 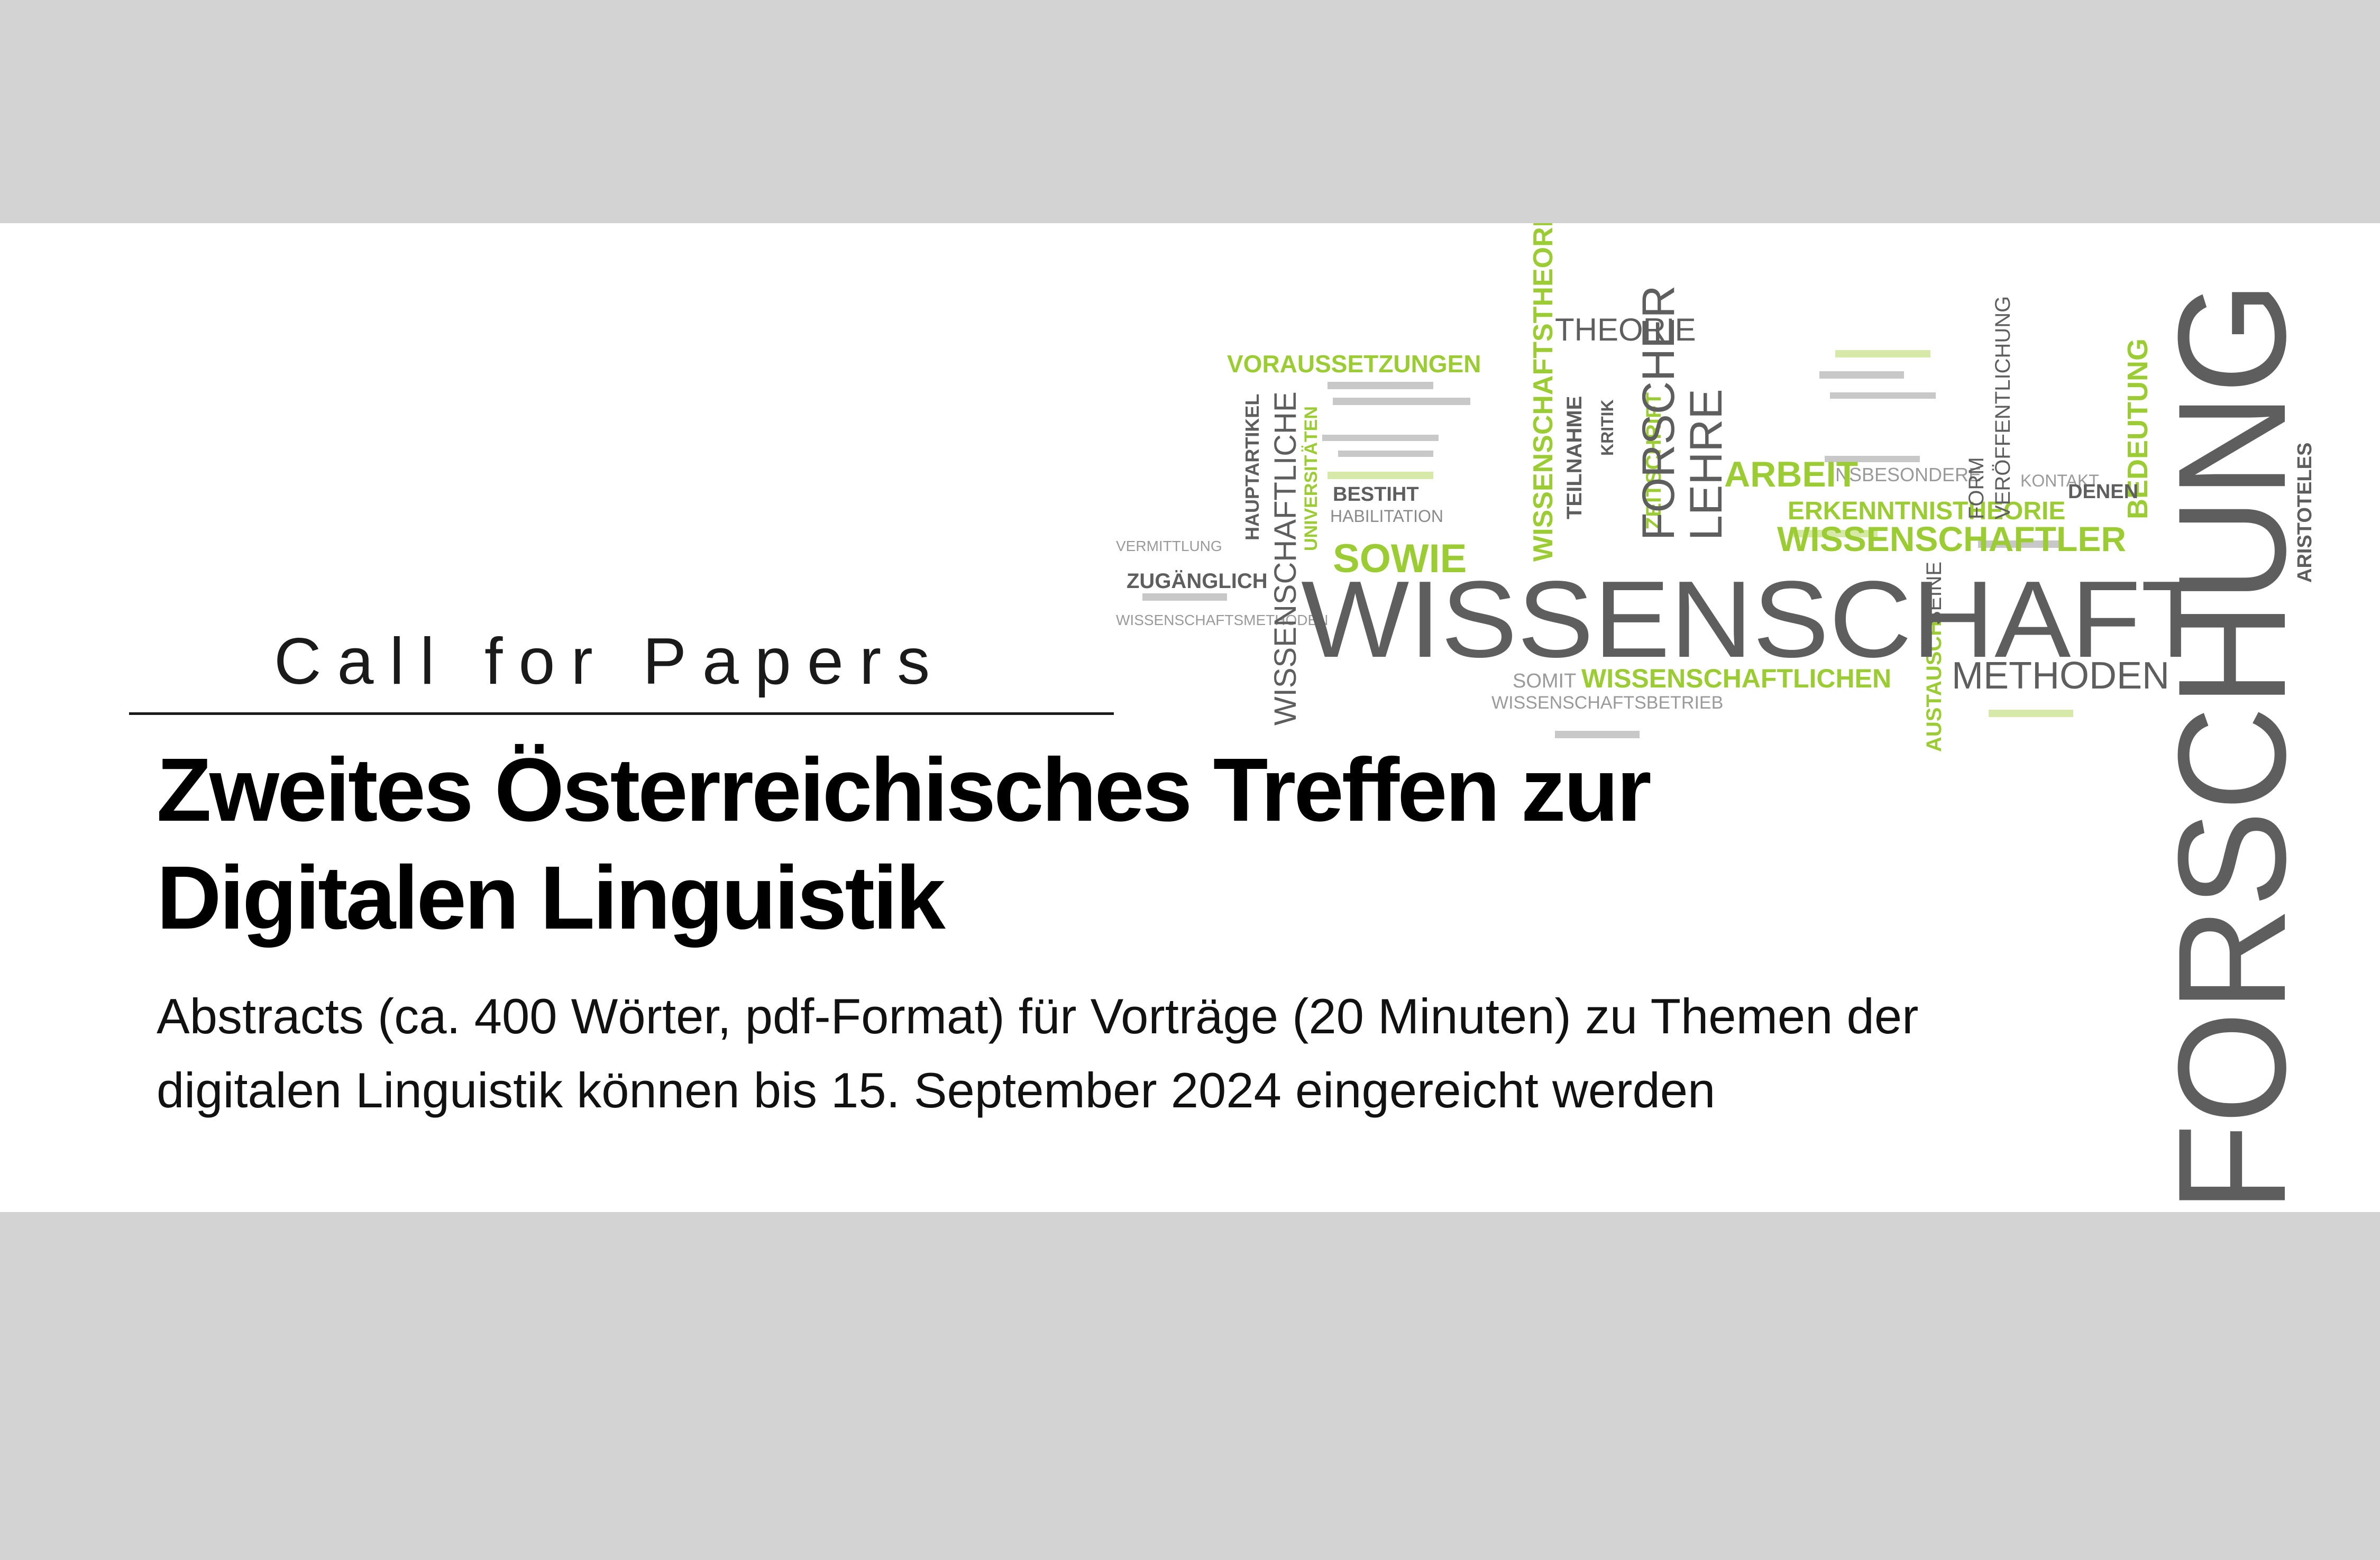 What do you see at coordinates (2103, 492) in the screenshot?
I see `word-denen: DENEN` at bounding box center [2103, 492].